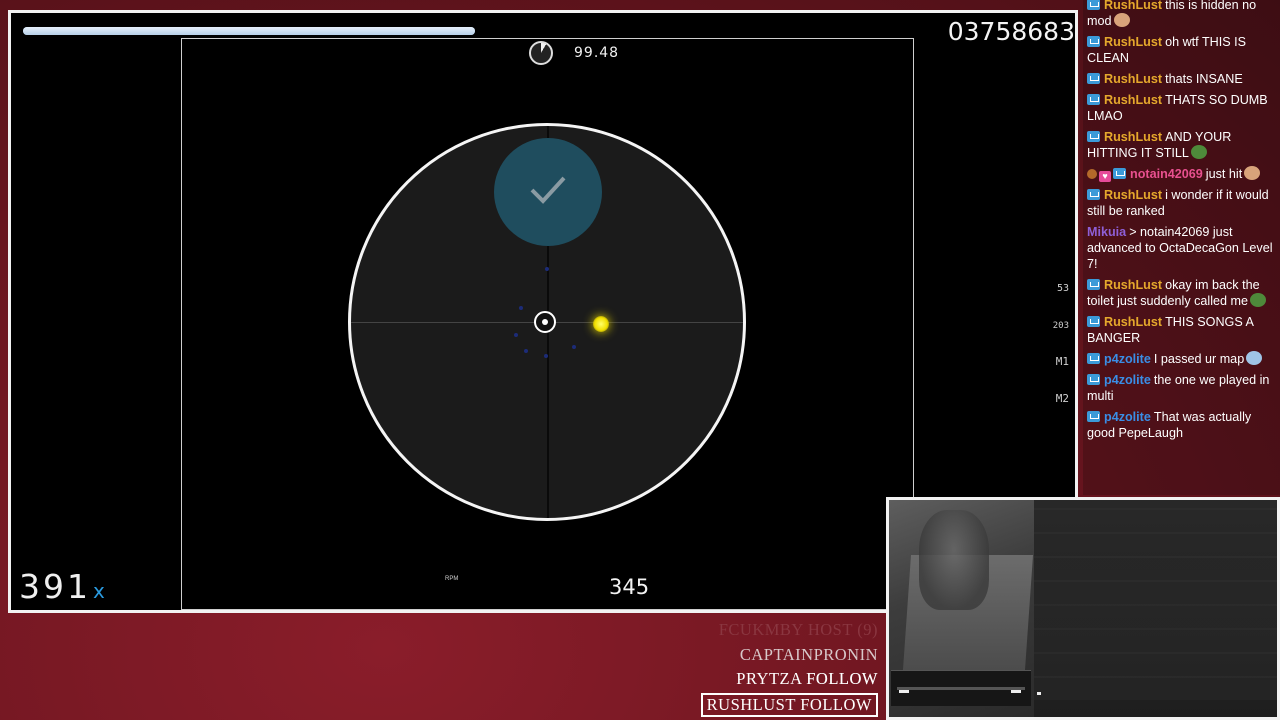  What do you see at coordinates (99, 591) in the screenshot?
I see `combo-suffix: x` at bounding box center [99, 591].